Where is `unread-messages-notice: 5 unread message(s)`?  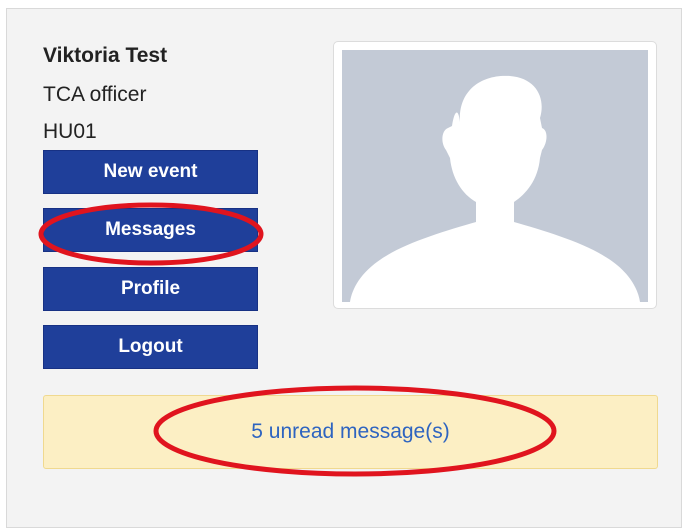
unread-messages-notice: 5 unread message(s) is located at coordinates (350, 432).